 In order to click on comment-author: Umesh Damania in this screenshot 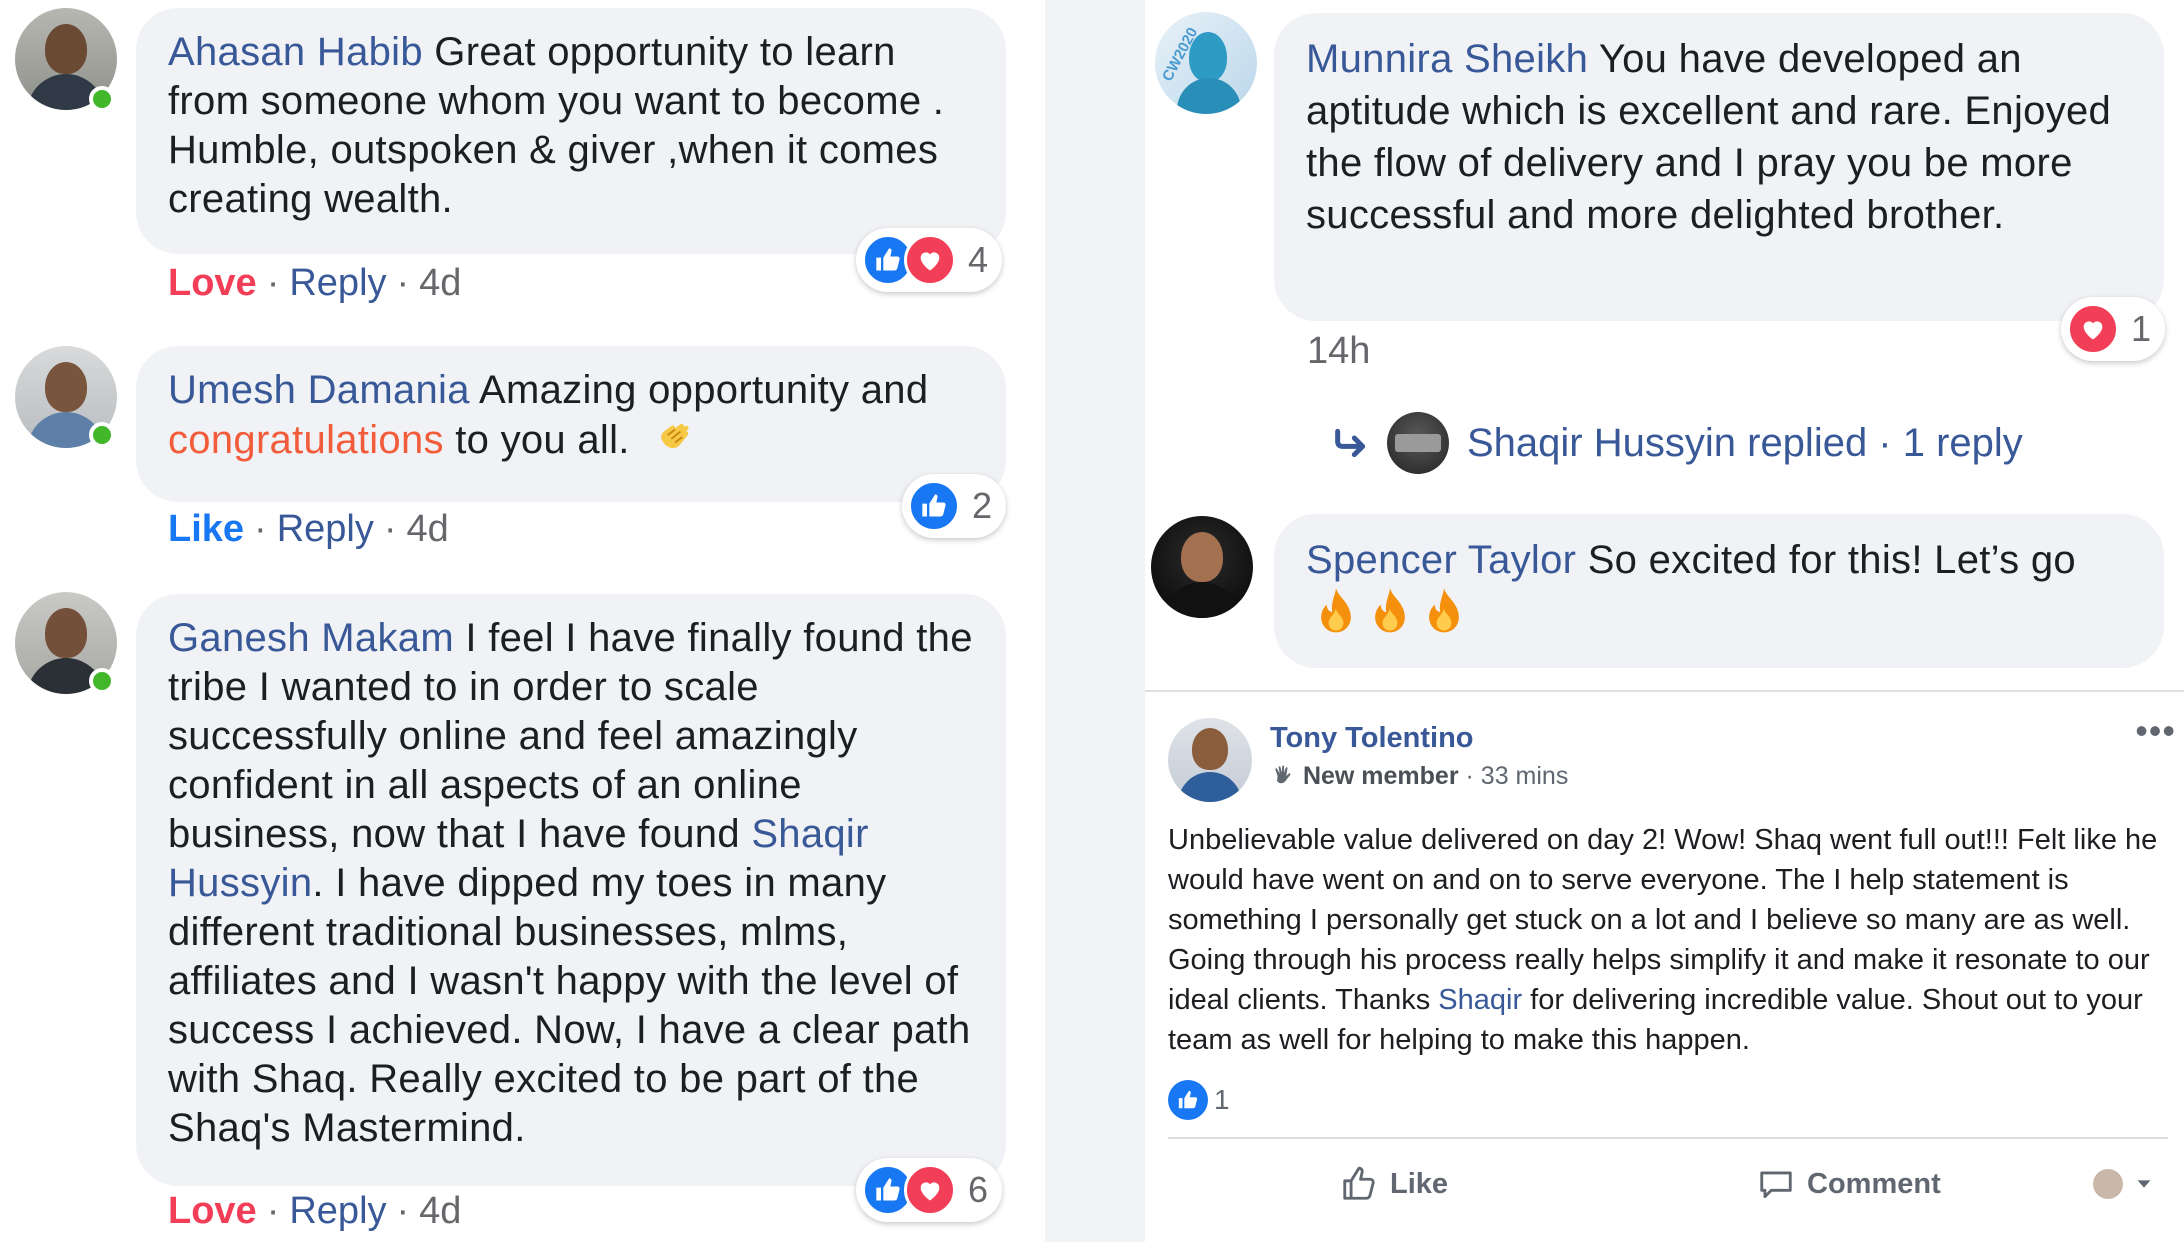, I will do `click(319, 390)`.